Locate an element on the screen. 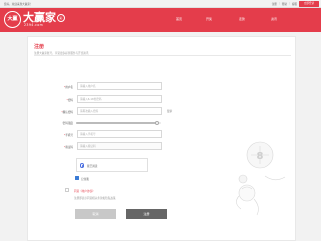 Image resolution: width=321 pixels, height=241 pixels. option-box: 我已阅读 is located at coordinates (112, 165).